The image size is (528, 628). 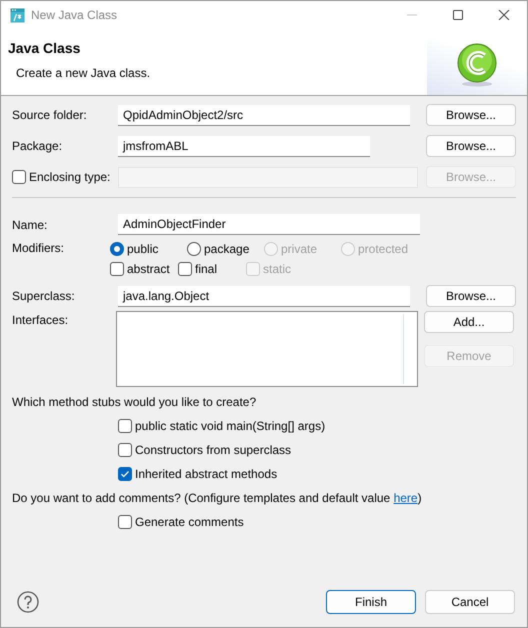 What do you see at coordinates (406, 498) in the screenshot?
I see `templates-link: here` at bounding box center [406, 498].